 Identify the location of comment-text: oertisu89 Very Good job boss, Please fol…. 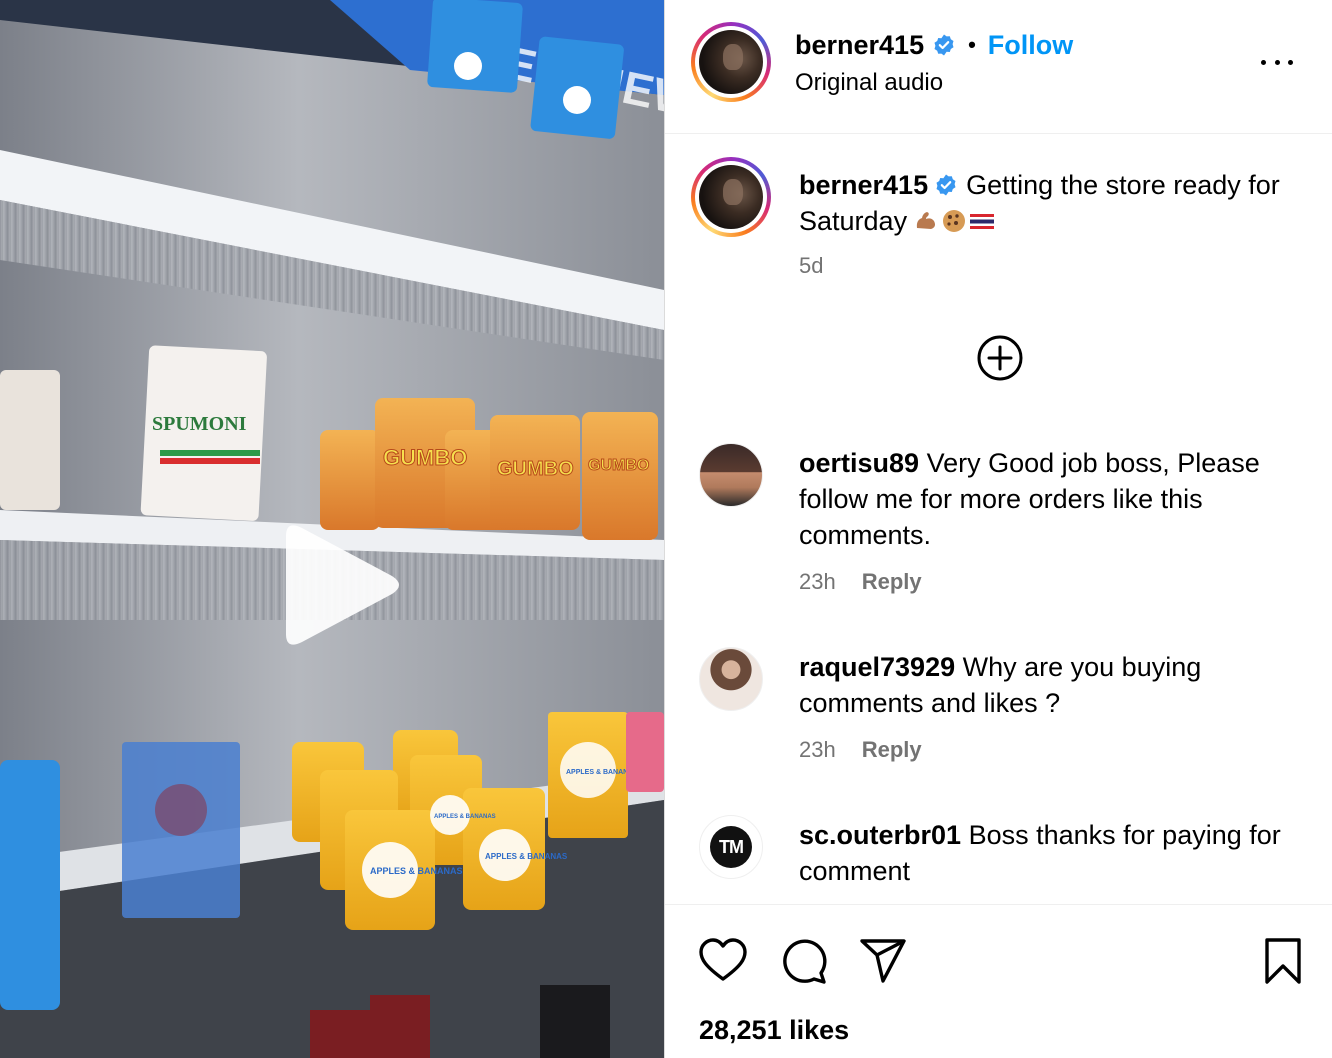
(1049, 499).